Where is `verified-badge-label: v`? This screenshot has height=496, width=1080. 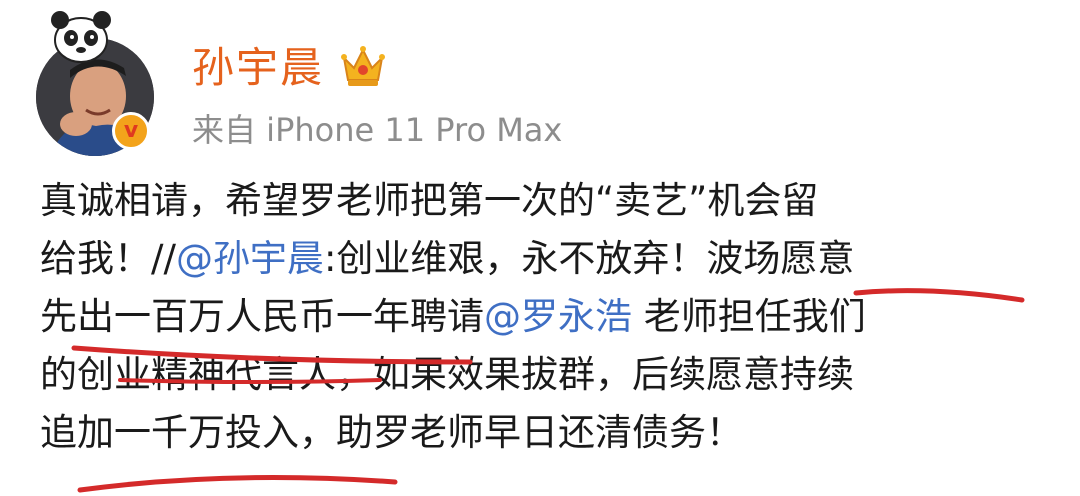
verified-badge-label: v is located at coordinates (131, 130).